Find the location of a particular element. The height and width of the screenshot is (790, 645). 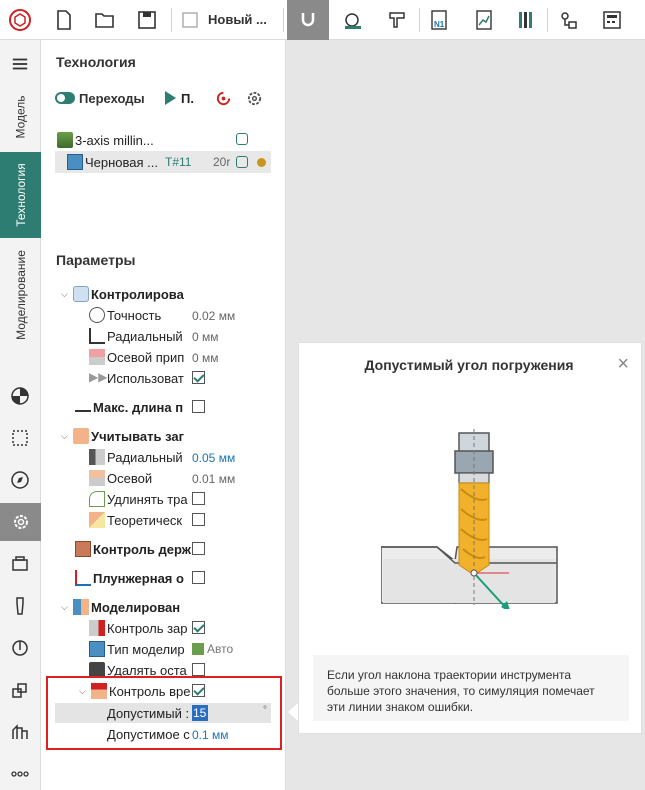

simulation-icon is located at coordinates (353, 20).